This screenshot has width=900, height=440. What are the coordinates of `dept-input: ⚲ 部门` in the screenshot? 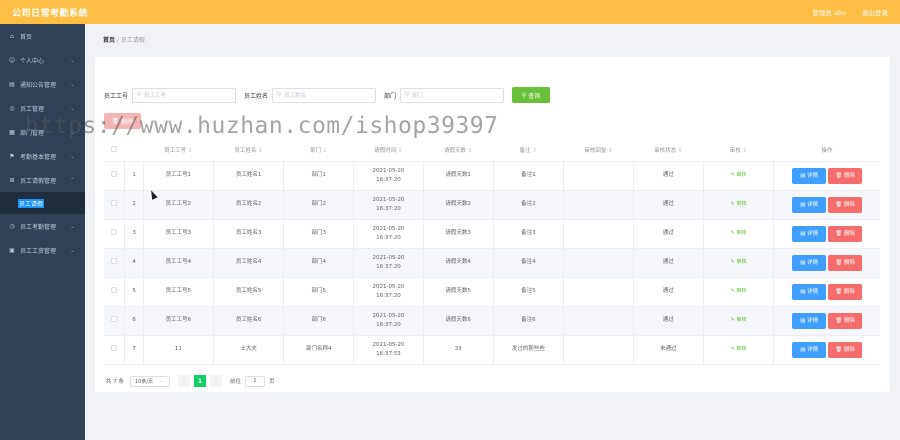 It's located at (452, 95).